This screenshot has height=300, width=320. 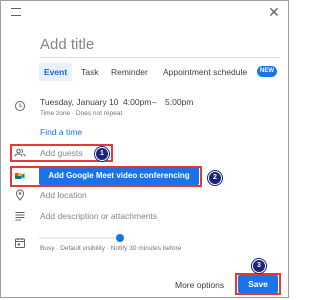 What do you see at coordinates (259, 266) in the screenshot?
I see `step-badge-3: 3` at bounding box center [259, 266].